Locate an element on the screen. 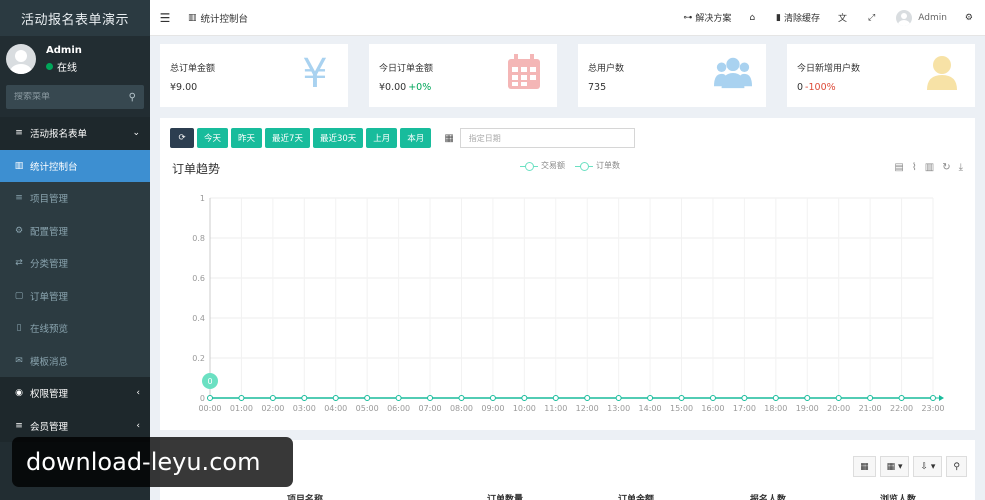 This screenshot has width=985, height=500. x-tick-label: 19:00 is located at coordinates (807, 408).